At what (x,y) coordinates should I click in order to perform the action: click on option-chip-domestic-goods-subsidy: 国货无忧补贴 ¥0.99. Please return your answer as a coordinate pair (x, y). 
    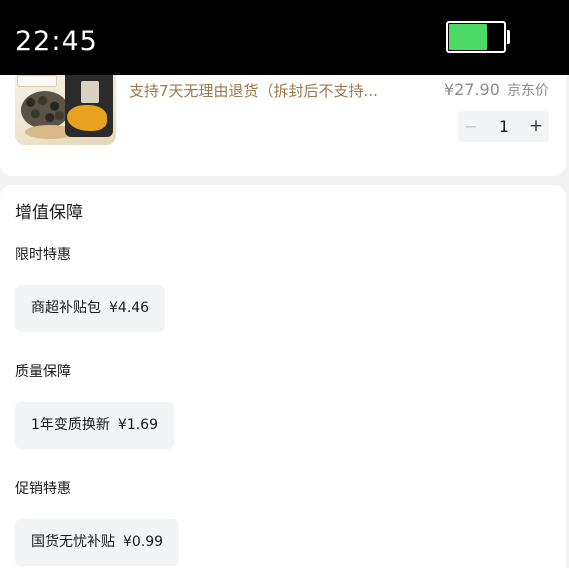
    Looking at the image, I should click on (97, 542).